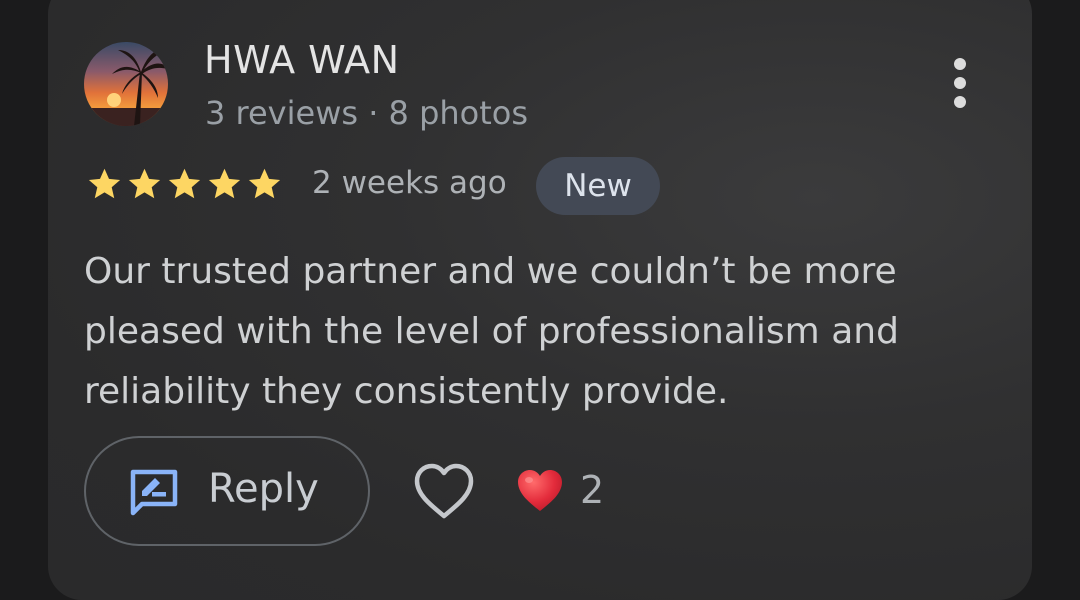 This screenshot has width=1080, height=600. Describe the element at coordinates (444, 492) in the screenshot. I see `heart-outline-icon` at that location.